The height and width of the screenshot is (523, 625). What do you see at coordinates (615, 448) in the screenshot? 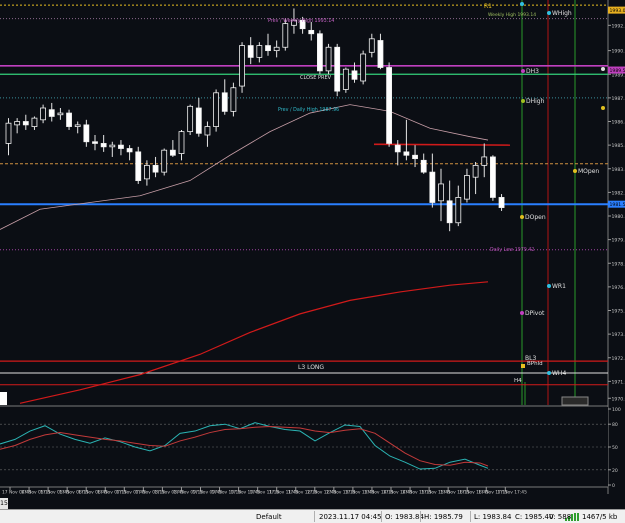
I see `osc-tick-label: 50` at bounding box center [615, 448].